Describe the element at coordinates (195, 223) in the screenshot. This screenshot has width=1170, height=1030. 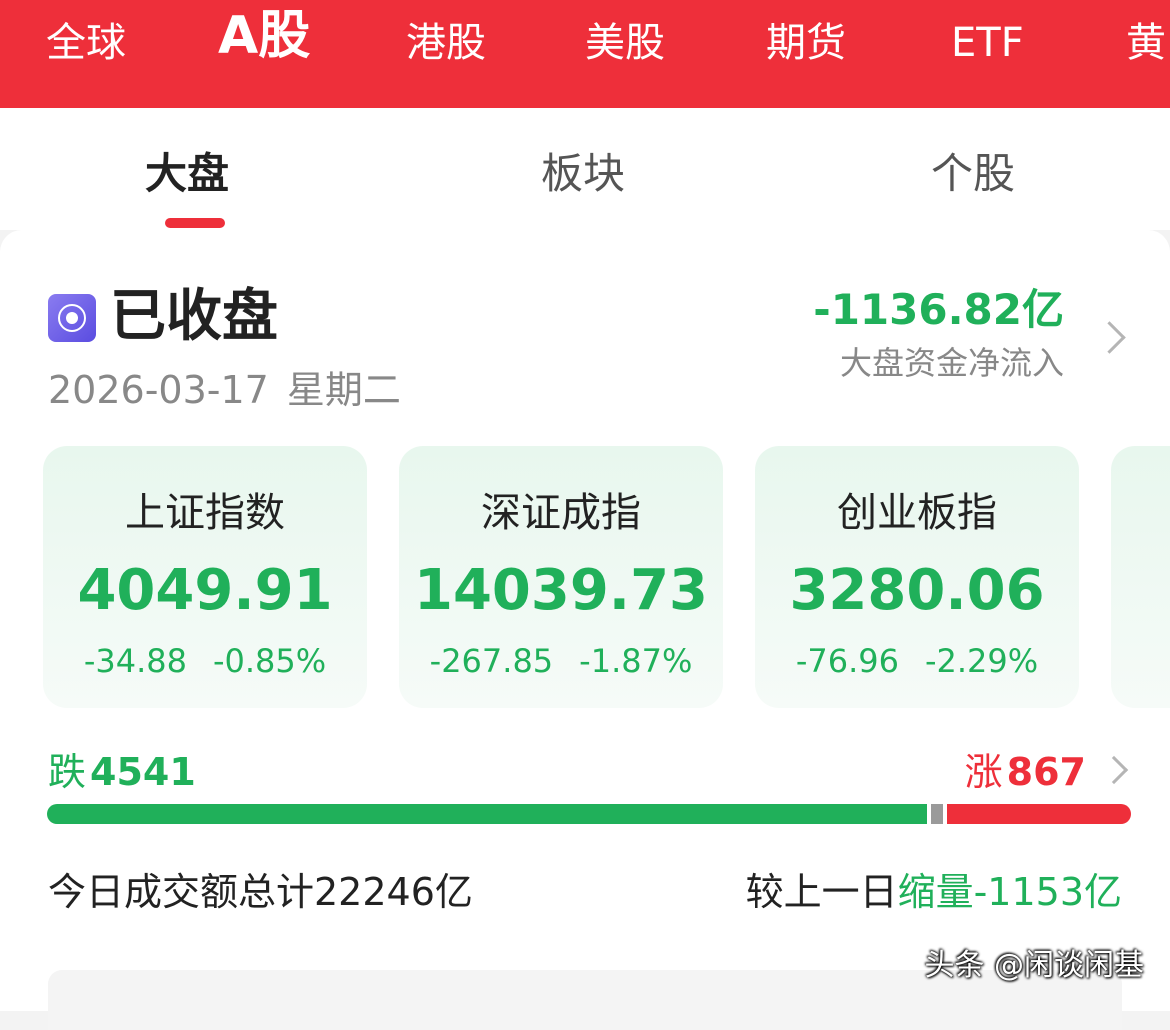
I see `active-tab-indicator` at that location.